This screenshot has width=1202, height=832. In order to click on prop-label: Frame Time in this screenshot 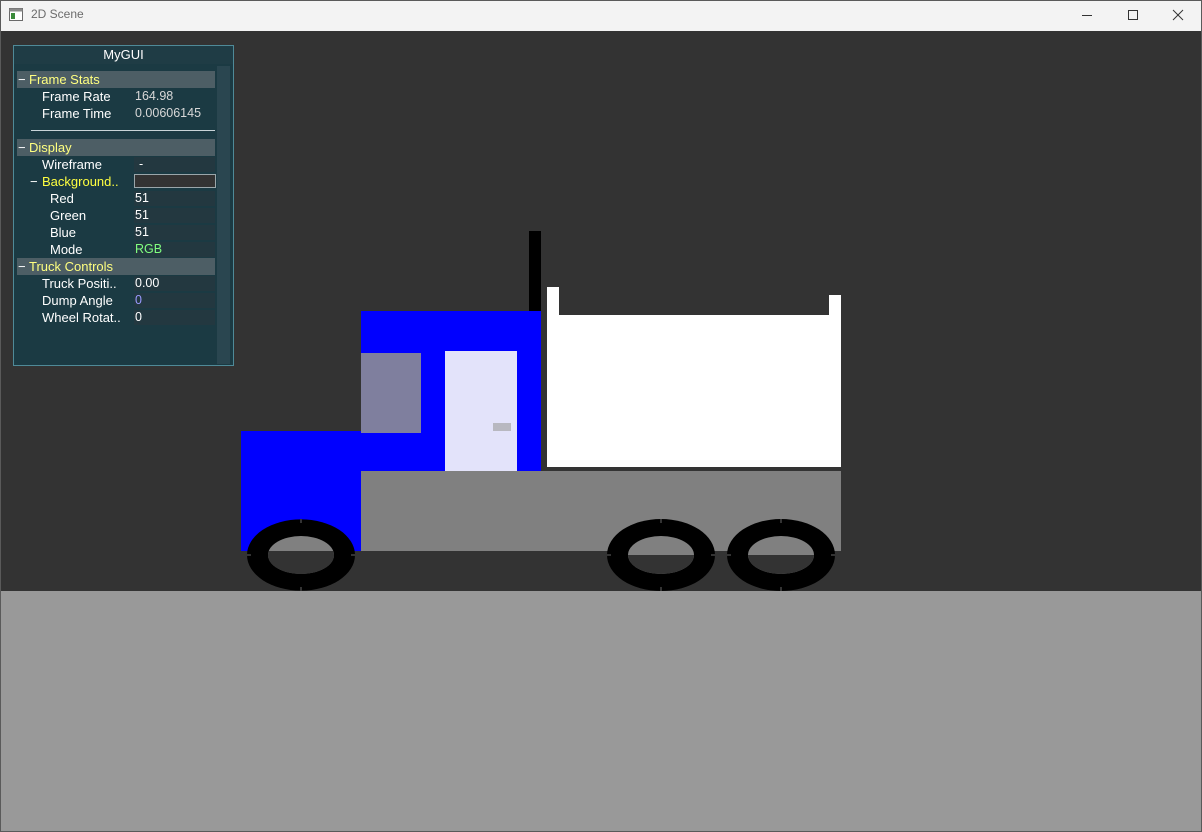, I will do `click(77, 113)`.